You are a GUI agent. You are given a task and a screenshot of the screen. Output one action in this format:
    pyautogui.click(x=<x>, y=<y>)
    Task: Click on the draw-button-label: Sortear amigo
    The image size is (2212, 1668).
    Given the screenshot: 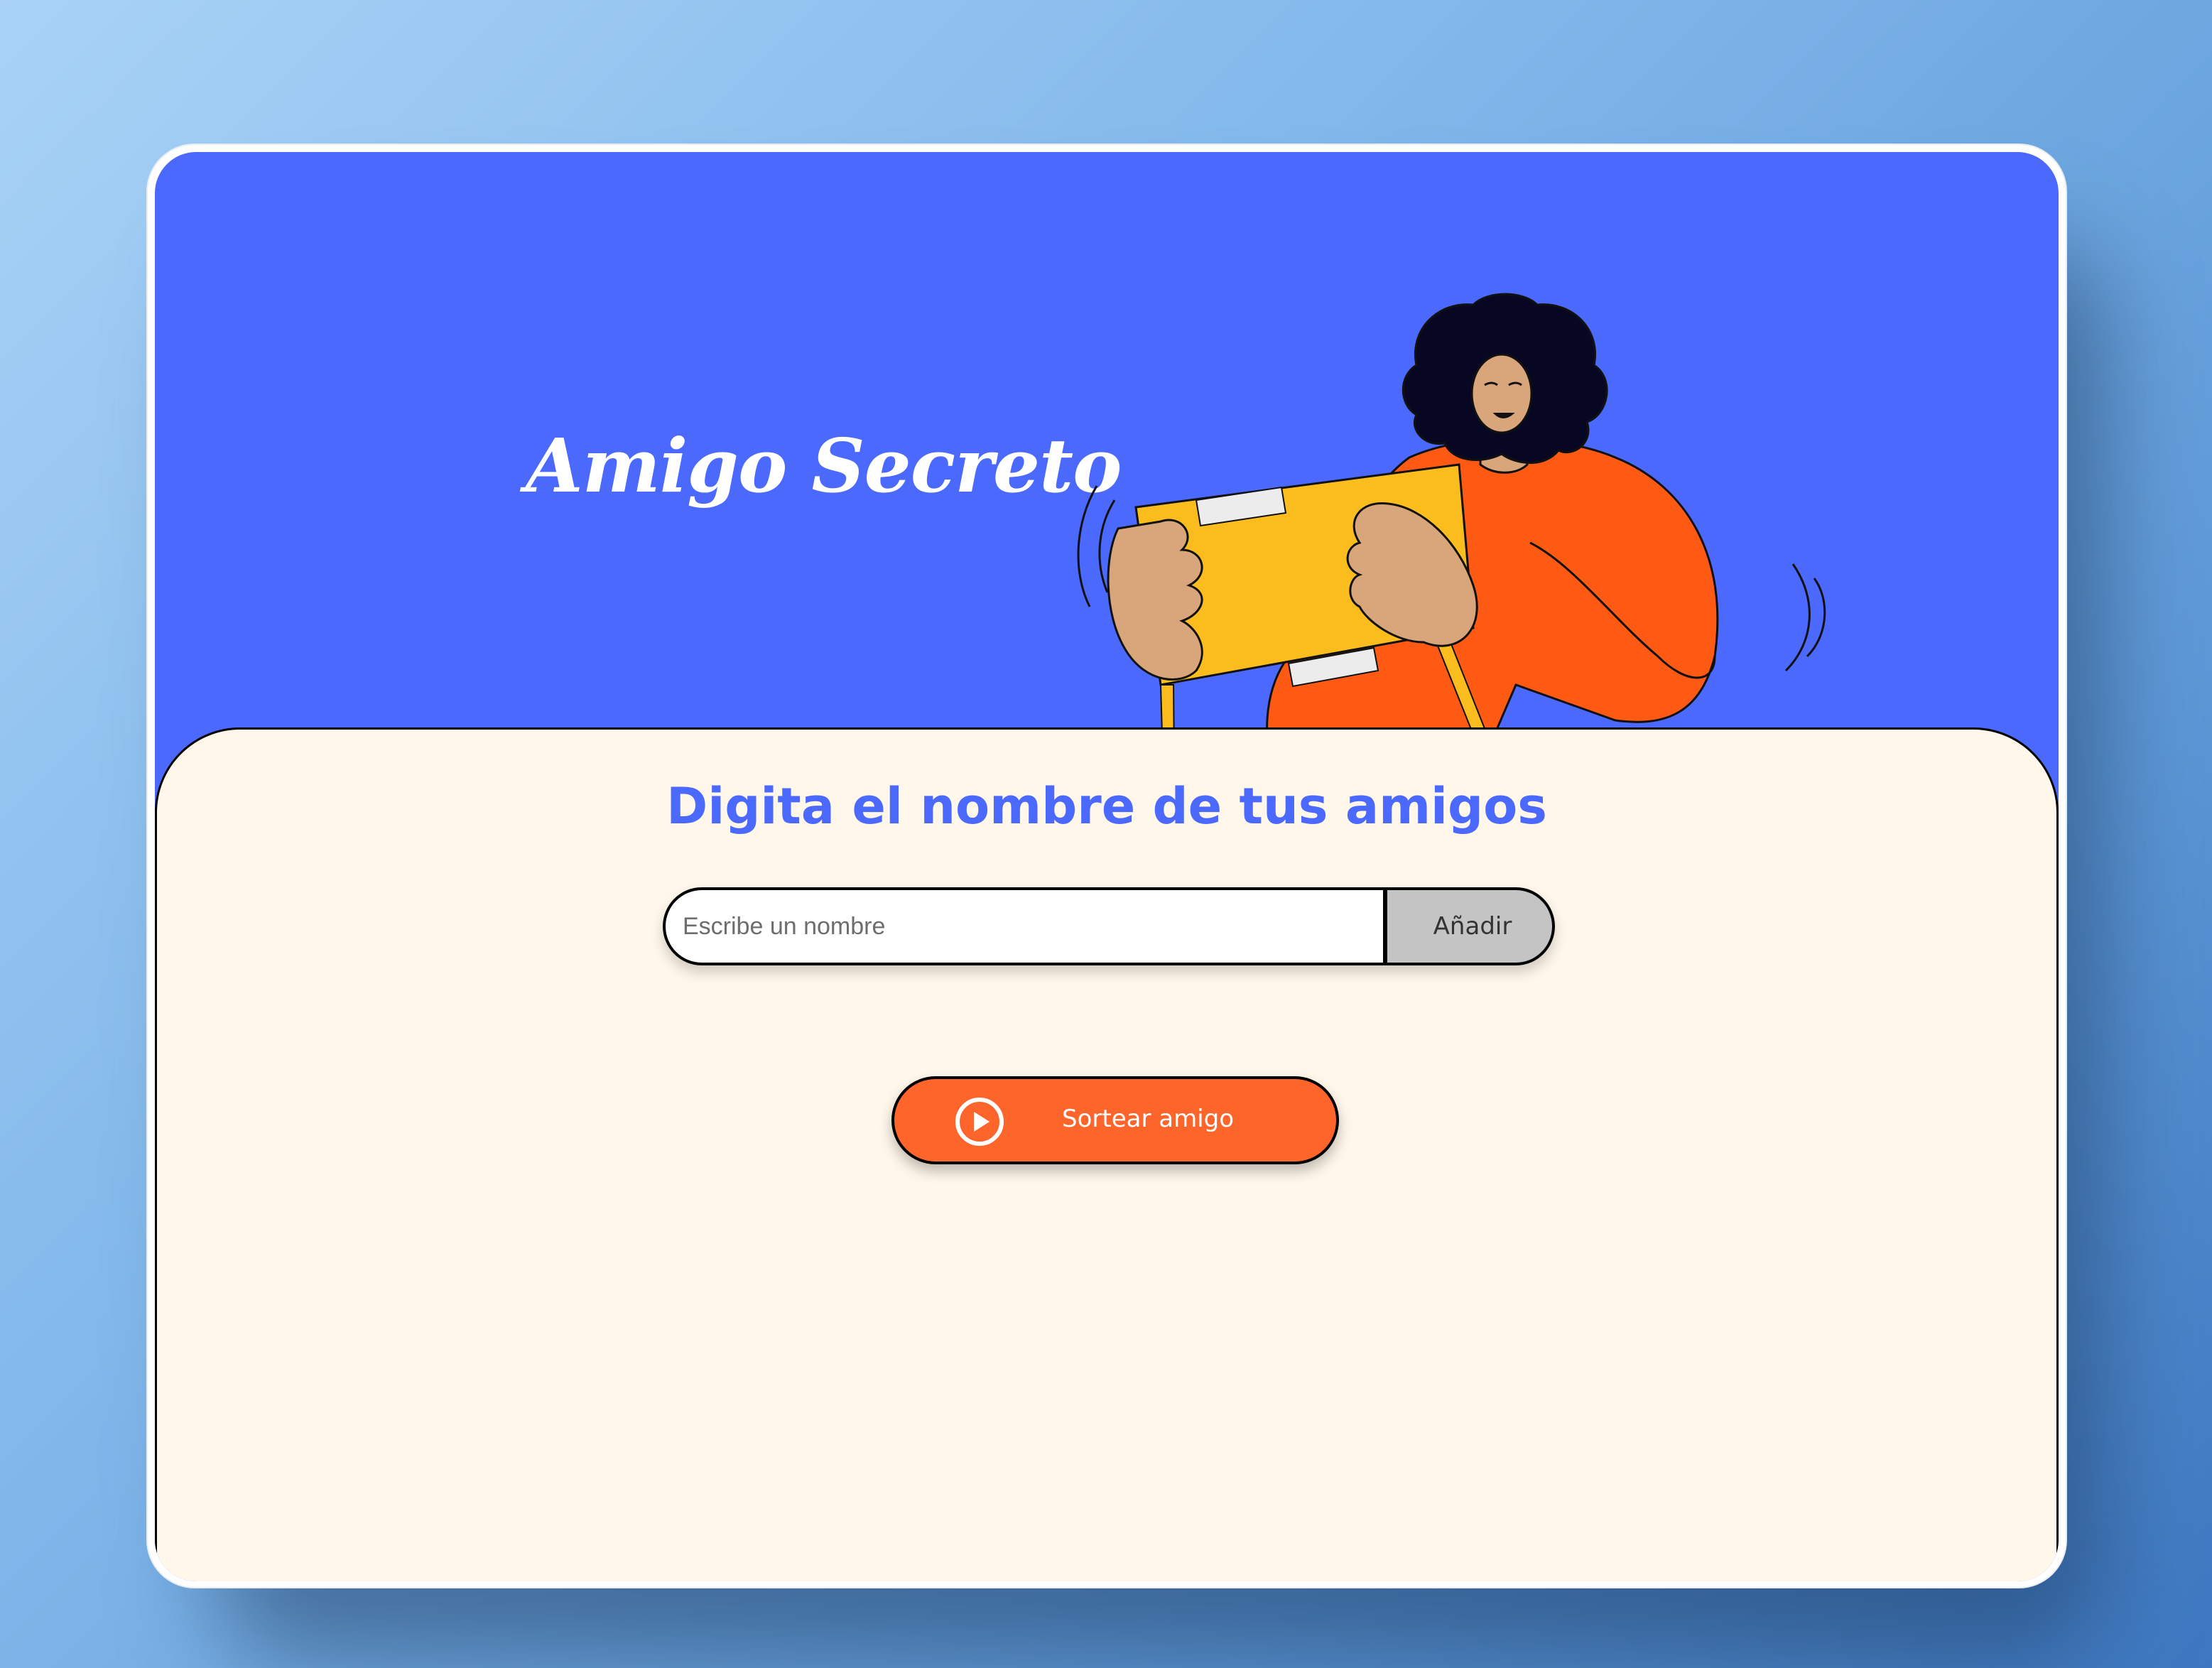 What is the action you would take?
    pyautogui.click(x=1148, y=1119)
    